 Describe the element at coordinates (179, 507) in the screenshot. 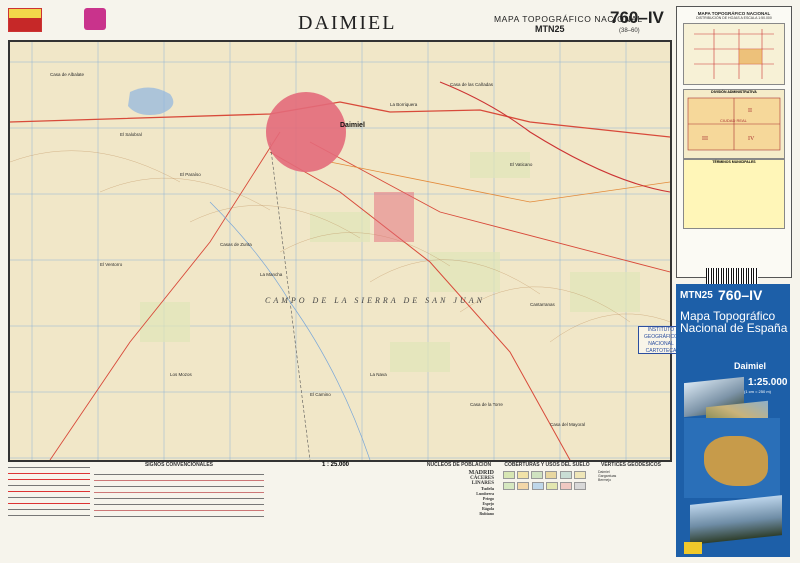

I see `legend-signs: SIGNOS CONVENCIONALES` at that location.